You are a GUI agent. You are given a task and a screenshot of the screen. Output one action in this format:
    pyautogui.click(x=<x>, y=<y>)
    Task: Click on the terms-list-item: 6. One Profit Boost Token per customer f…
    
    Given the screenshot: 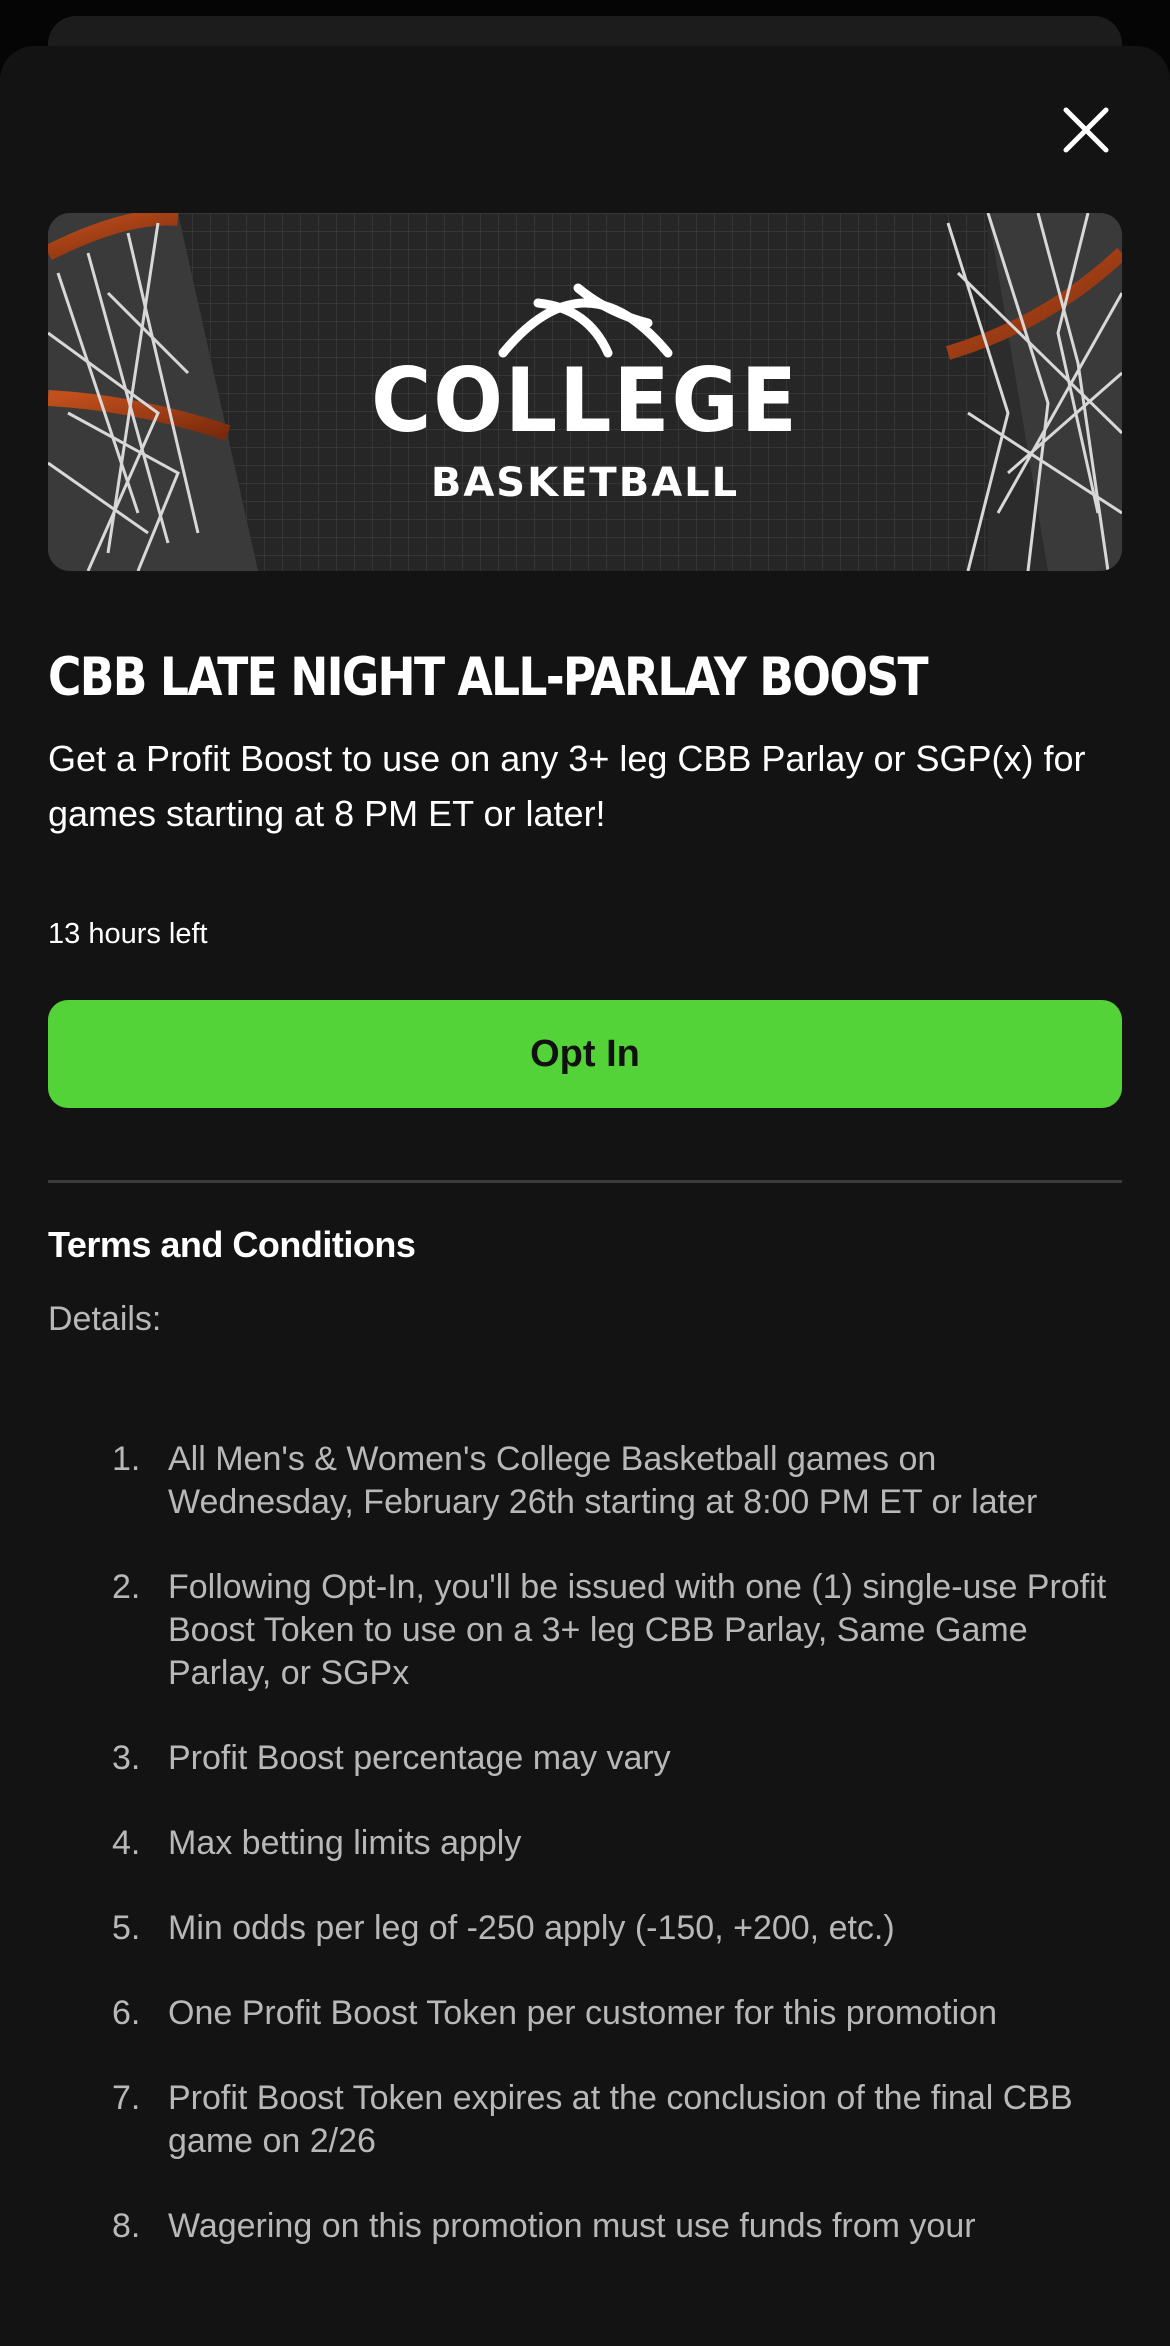 What is the action you would take?
    pyautogui.click(x=585, y=2013)
    